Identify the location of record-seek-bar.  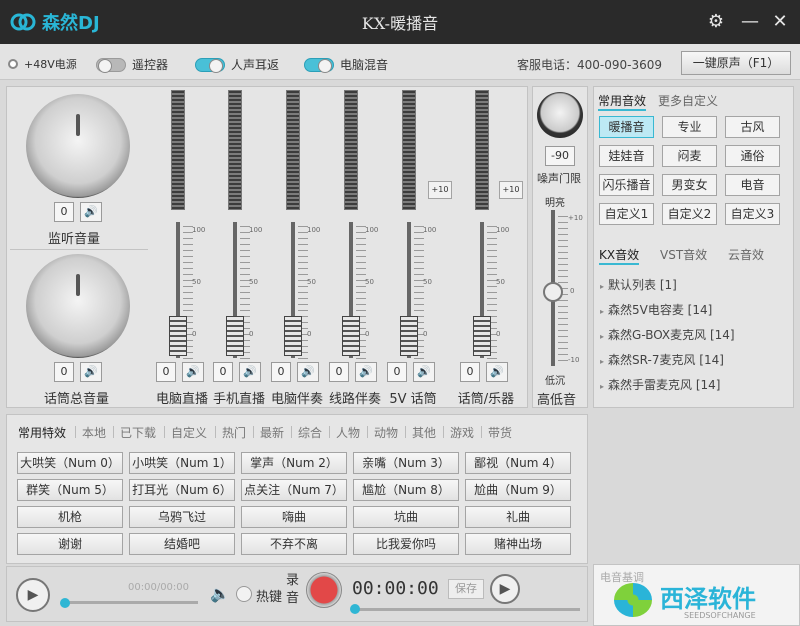
(467, 609).